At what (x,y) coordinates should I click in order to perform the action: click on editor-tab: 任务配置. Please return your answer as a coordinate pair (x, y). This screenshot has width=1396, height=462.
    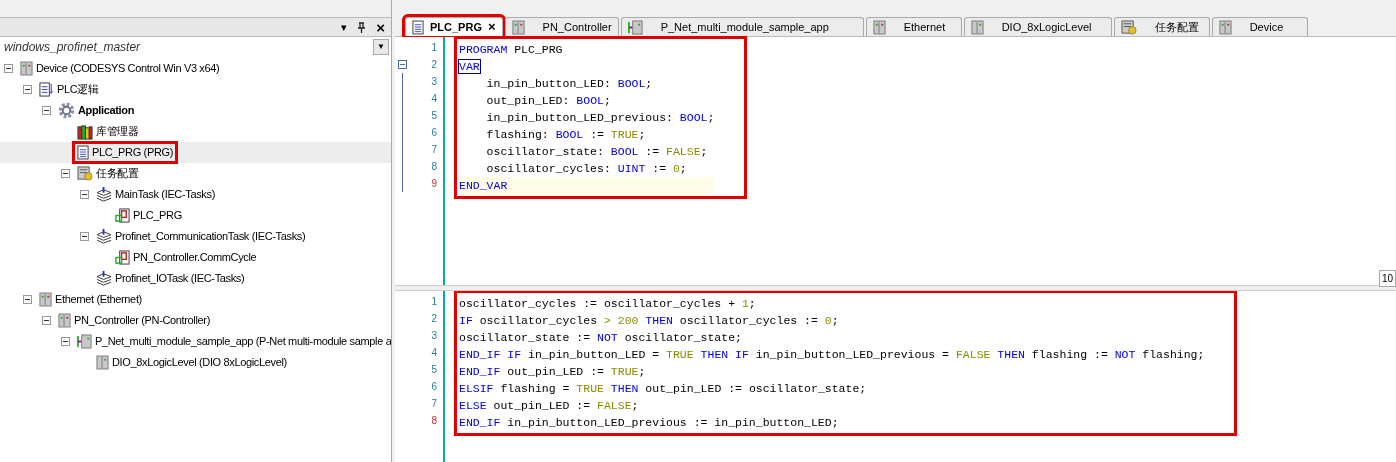
    Looking at the image, I should click on (1161, 26).